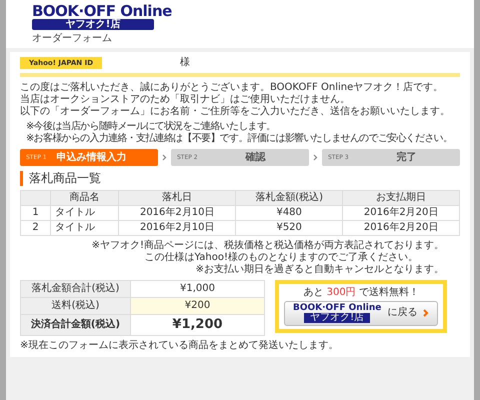 Image resolution: width=480 pixels, height=400 pixels. I want to click on logo: BOOK·OFF Online ヤフオク!店, so click(102, 17).